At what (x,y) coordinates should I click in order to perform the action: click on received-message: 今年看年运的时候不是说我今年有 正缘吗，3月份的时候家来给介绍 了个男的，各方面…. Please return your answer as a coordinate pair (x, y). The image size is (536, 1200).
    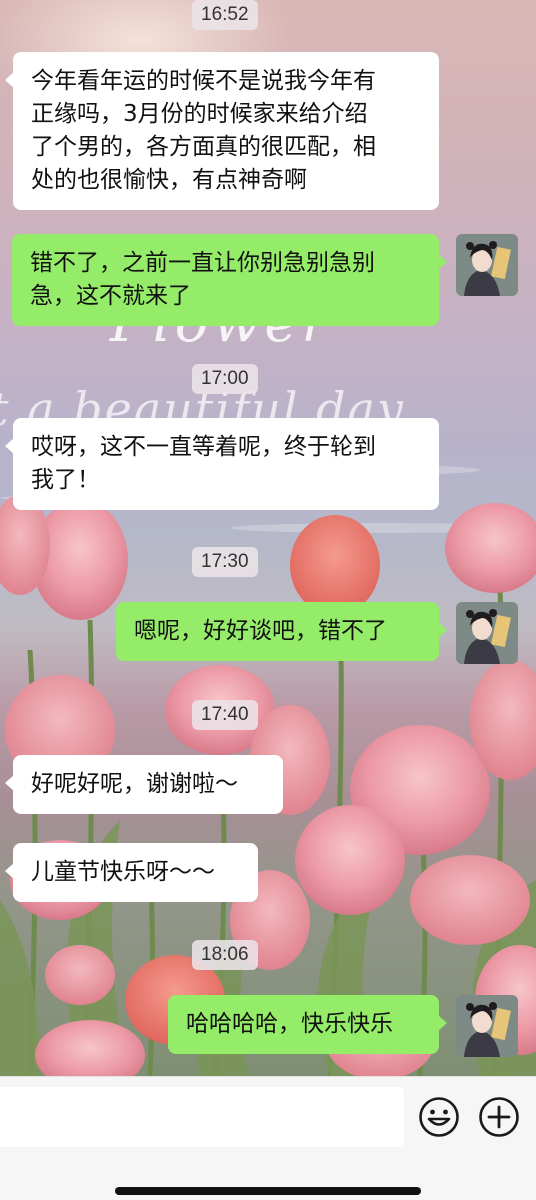
    Looking at the image, I should click on (222, 131).